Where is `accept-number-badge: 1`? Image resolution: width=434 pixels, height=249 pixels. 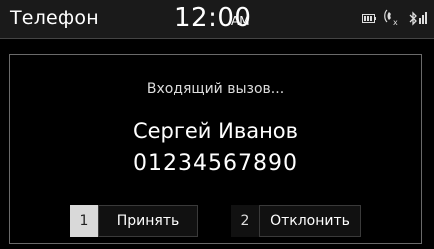 accept-number-badge: 1 is located at coordinates (84, 221).